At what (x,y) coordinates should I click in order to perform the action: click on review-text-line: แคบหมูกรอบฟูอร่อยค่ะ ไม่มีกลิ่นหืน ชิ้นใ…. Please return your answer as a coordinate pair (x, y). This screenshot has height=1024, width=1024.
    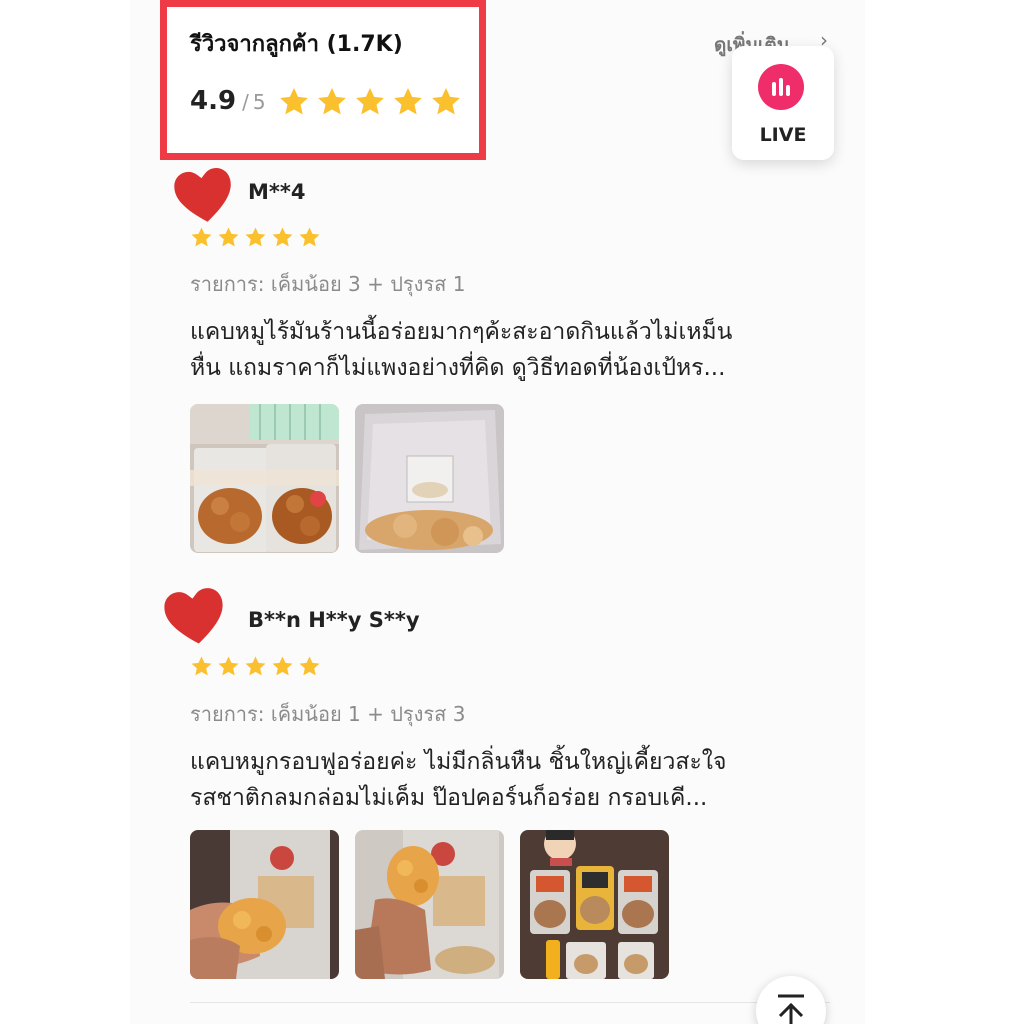
    Looking at the image, I should click on (458, 762).